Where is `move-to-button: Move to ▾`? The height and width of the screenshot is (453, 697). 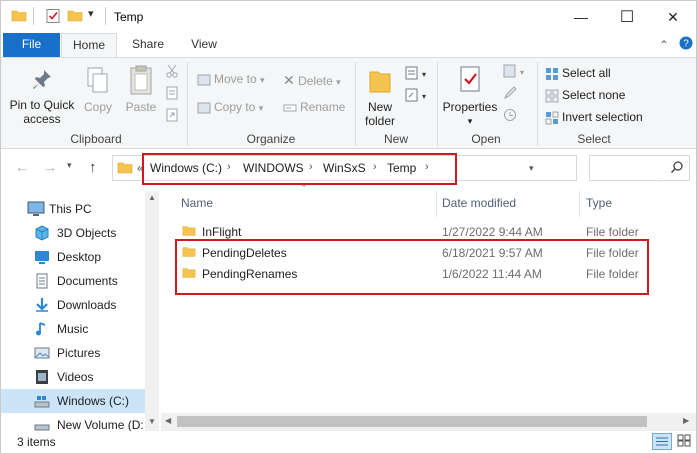 move-to-button: Move to ▾ is located at coordinates (231, 79).